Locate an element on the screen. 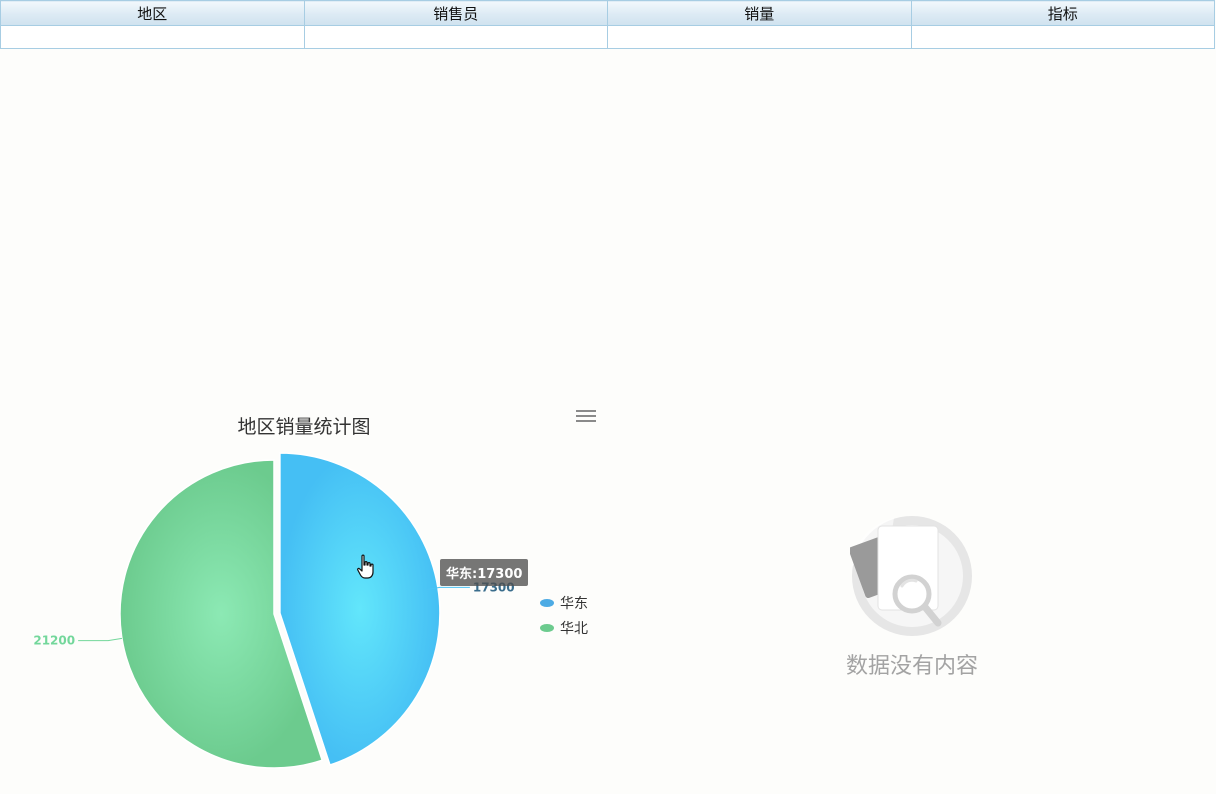 The height and width of the screenshot is (794, 1216). legend-item-east: 华东 is located at coordinates (564, 602).